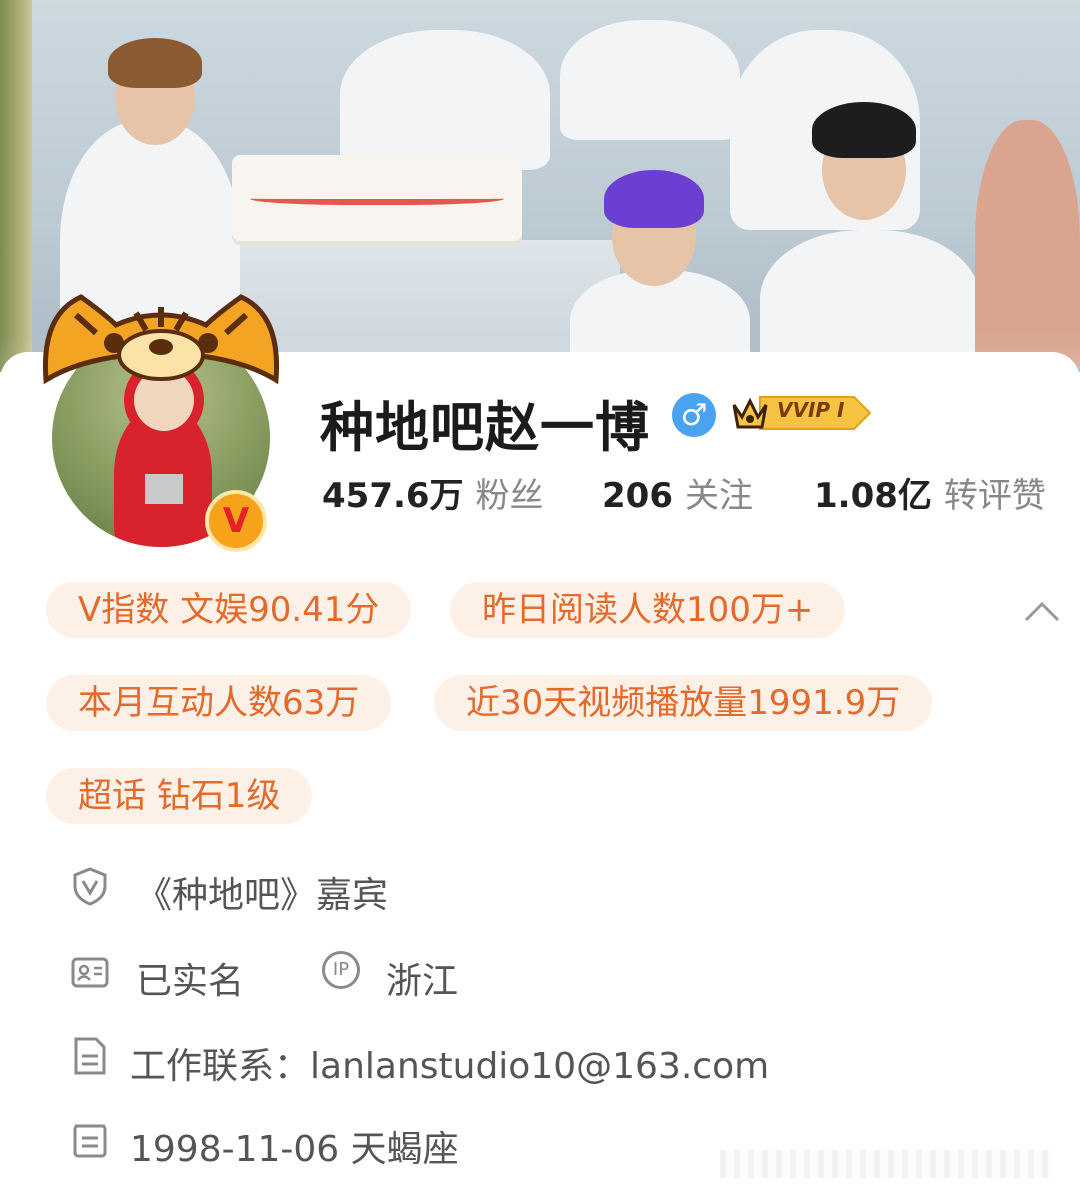 Image resolution: width=1080 pixels, height=1186 pixels. I want to click on birthday: 1998-11-06 天蝎座, so click(294, 1149).